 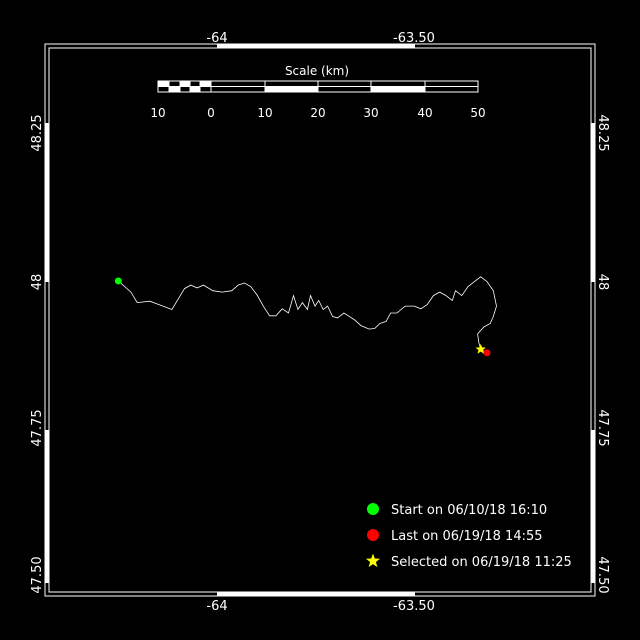 I want to click on red-dot-icon, so click(x=373, y=535).